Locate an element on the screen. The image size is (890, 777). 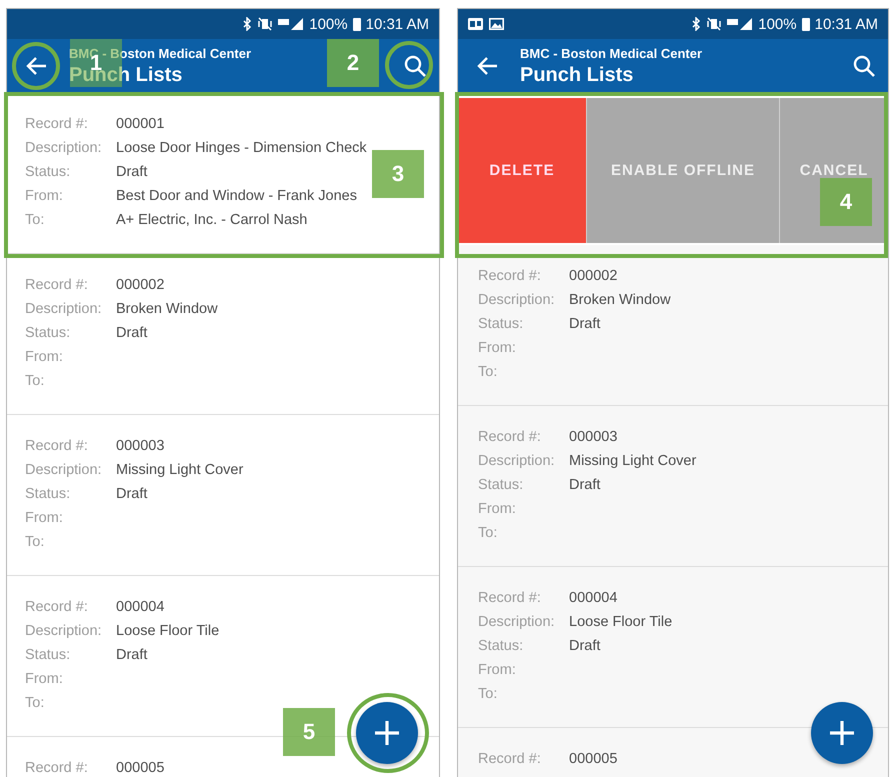
image-icon is located at coordinates (496, 24).